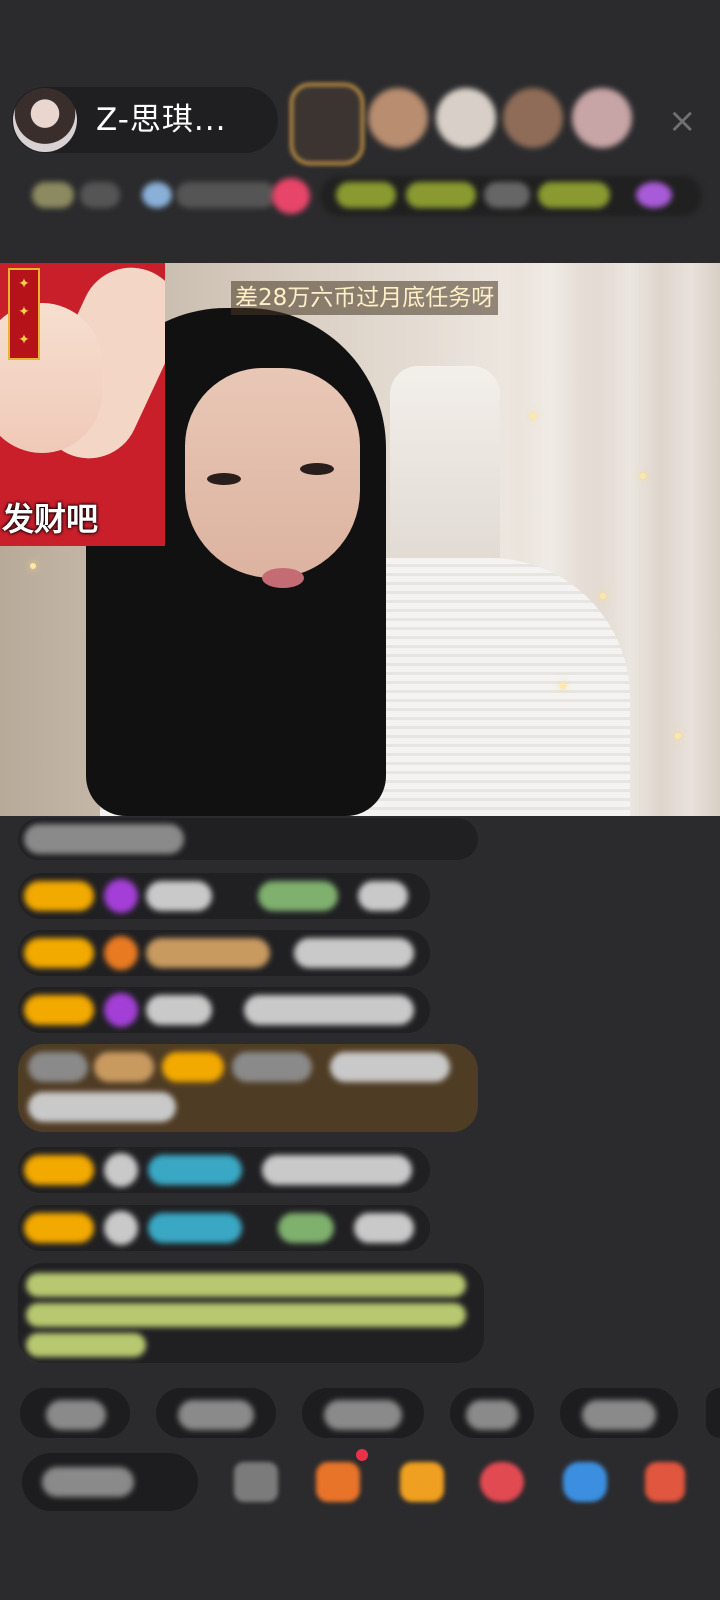  I want to click on activity-icon, so click(665, 1482).